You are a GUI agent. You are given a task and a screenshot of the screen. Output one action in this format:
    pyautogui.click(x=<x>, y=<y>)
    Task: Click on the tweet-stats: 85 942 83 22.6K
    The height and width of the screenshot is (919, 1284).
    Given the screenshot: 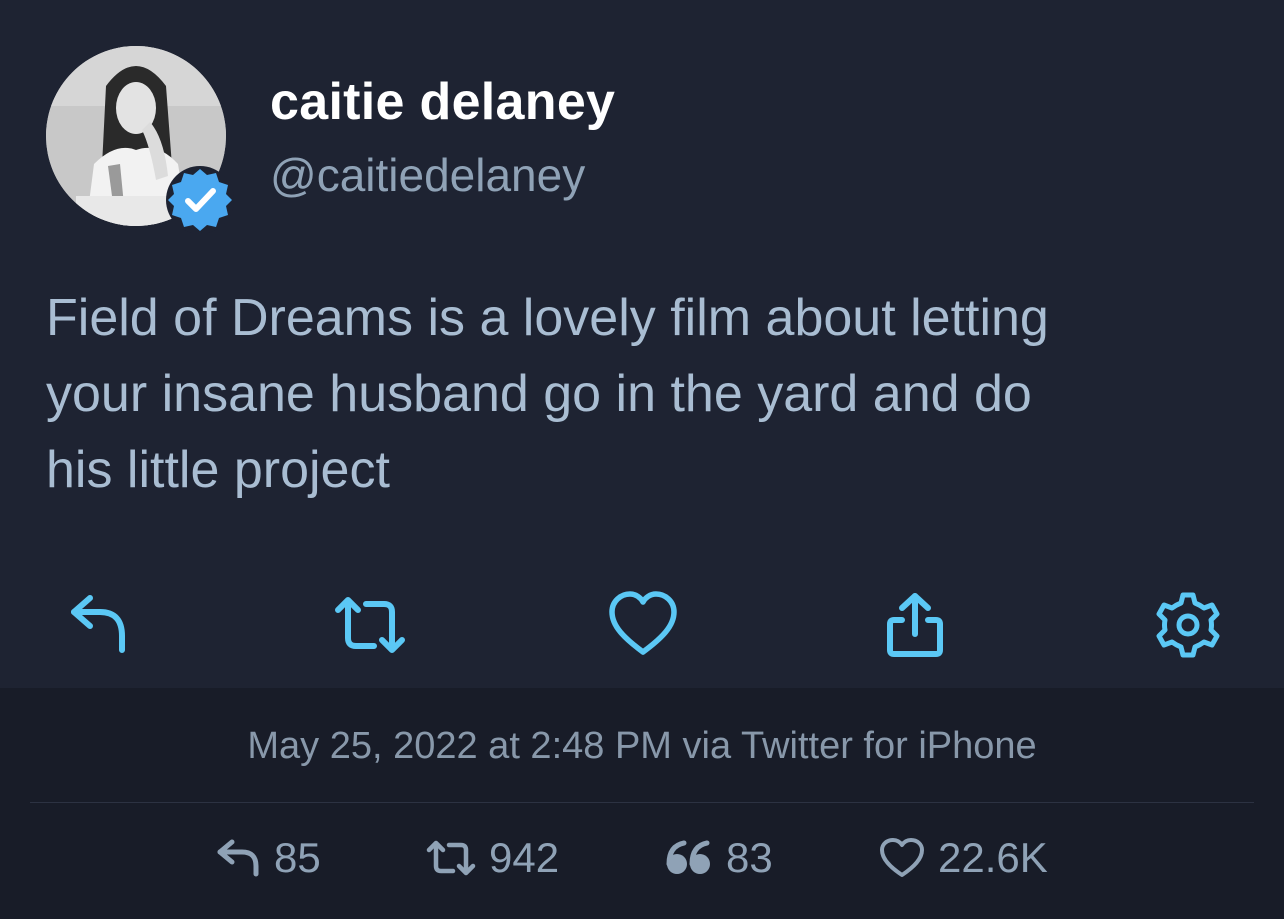 What is the action you would take?
    pyautogui.click(x=642, y=858)
    